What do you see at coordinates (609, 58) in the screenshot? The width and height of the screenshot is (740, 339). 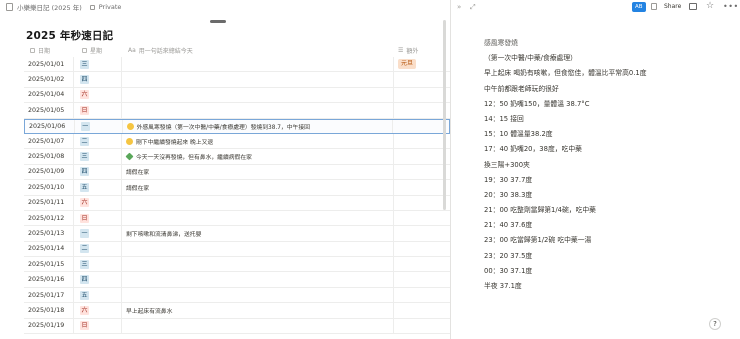 I see `note-line: （第一次中醫/中藥/食療處理）` at bounding box center [609, 58].